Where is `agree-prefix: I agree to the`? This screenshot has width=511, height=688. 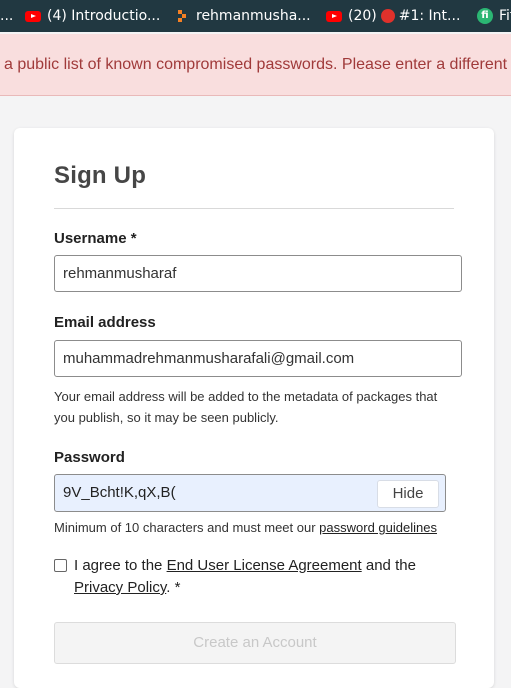
agree-prefix: I agree to the is located at coordinates (120, 565).